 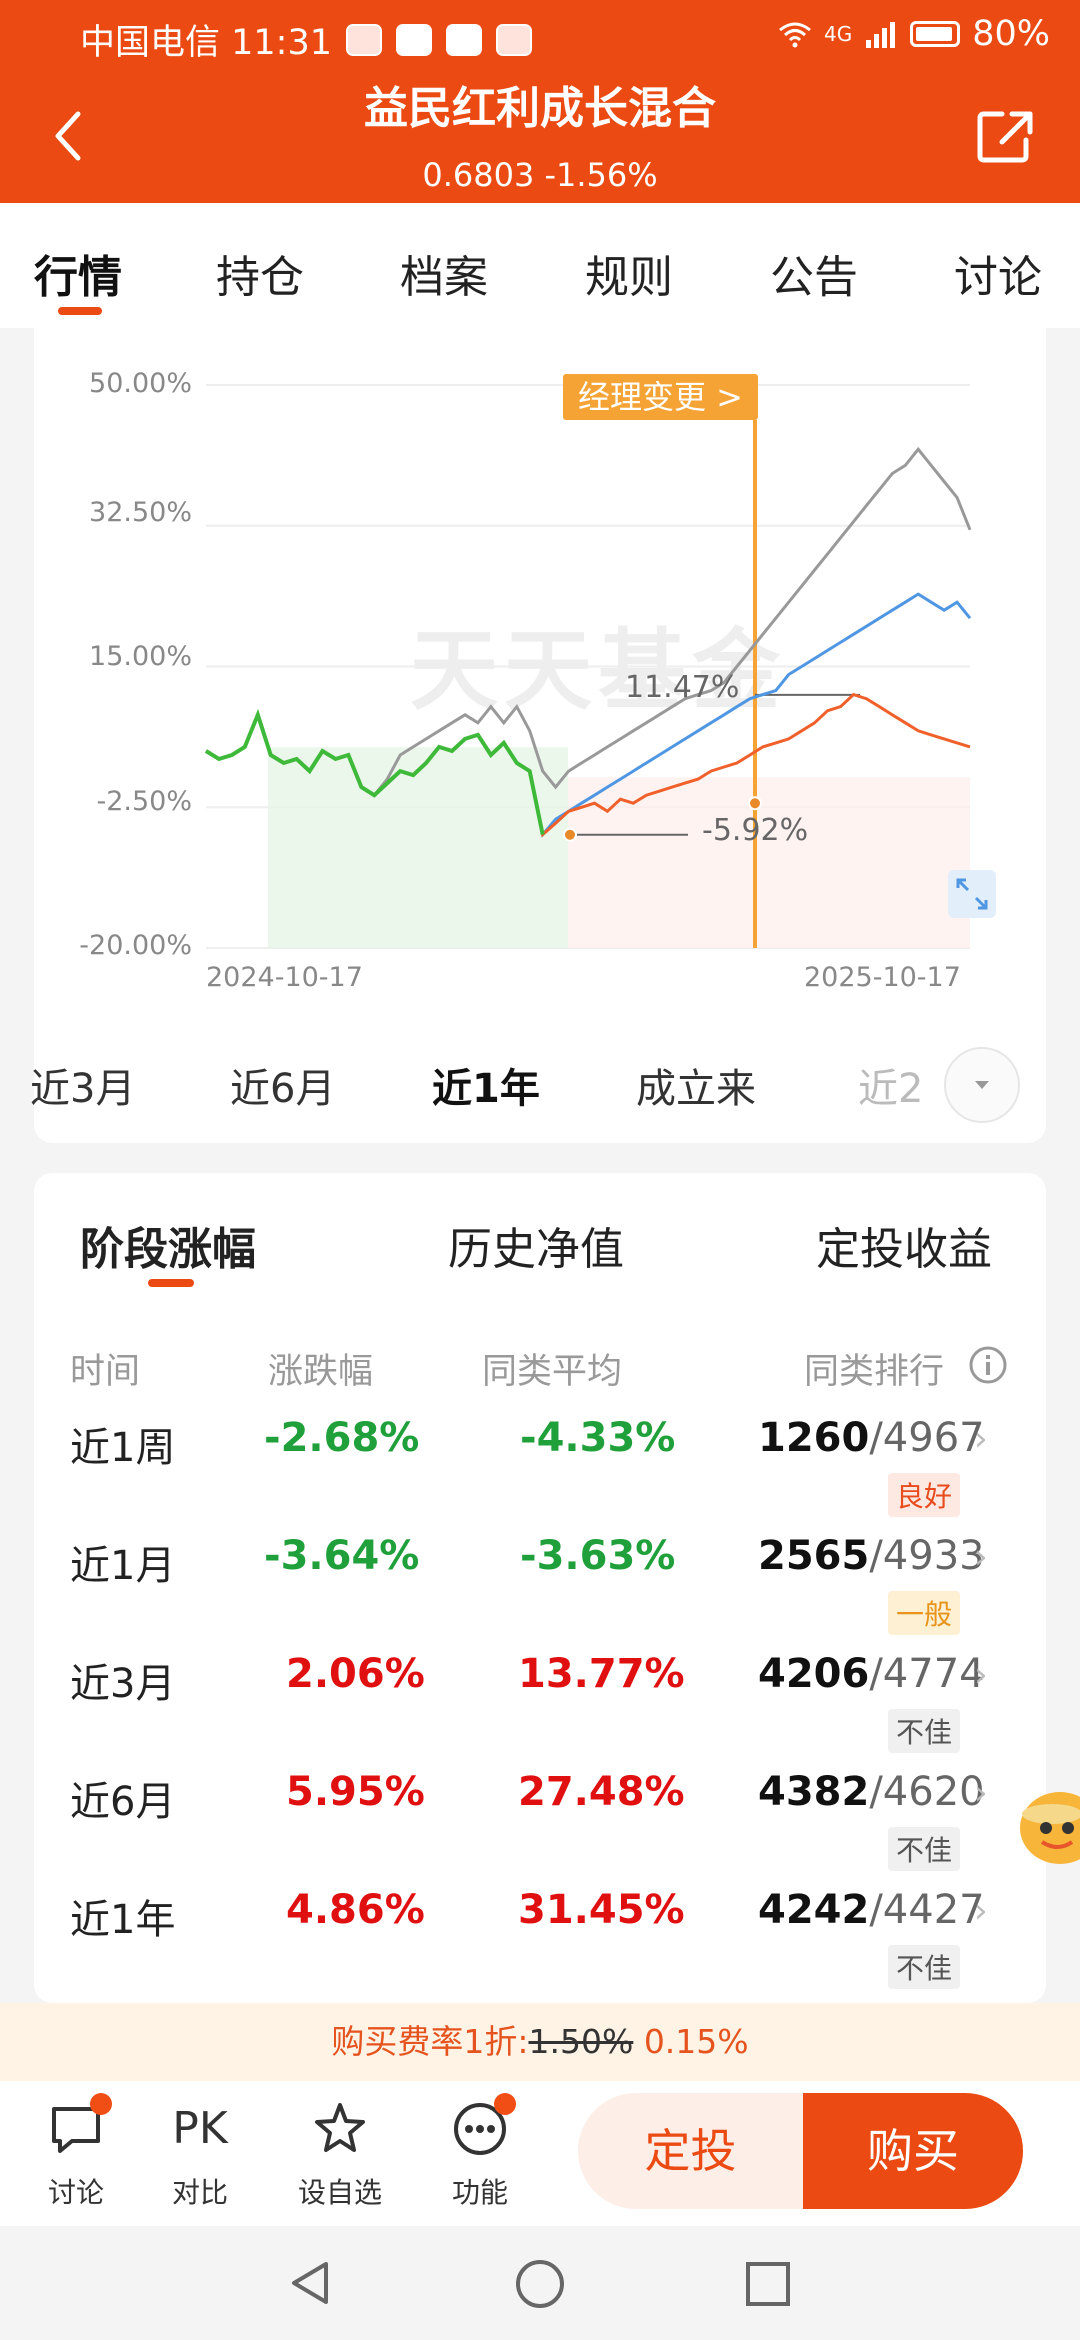 I want to click on row-rank: 4206/4774, so click(x=871, y=1674).